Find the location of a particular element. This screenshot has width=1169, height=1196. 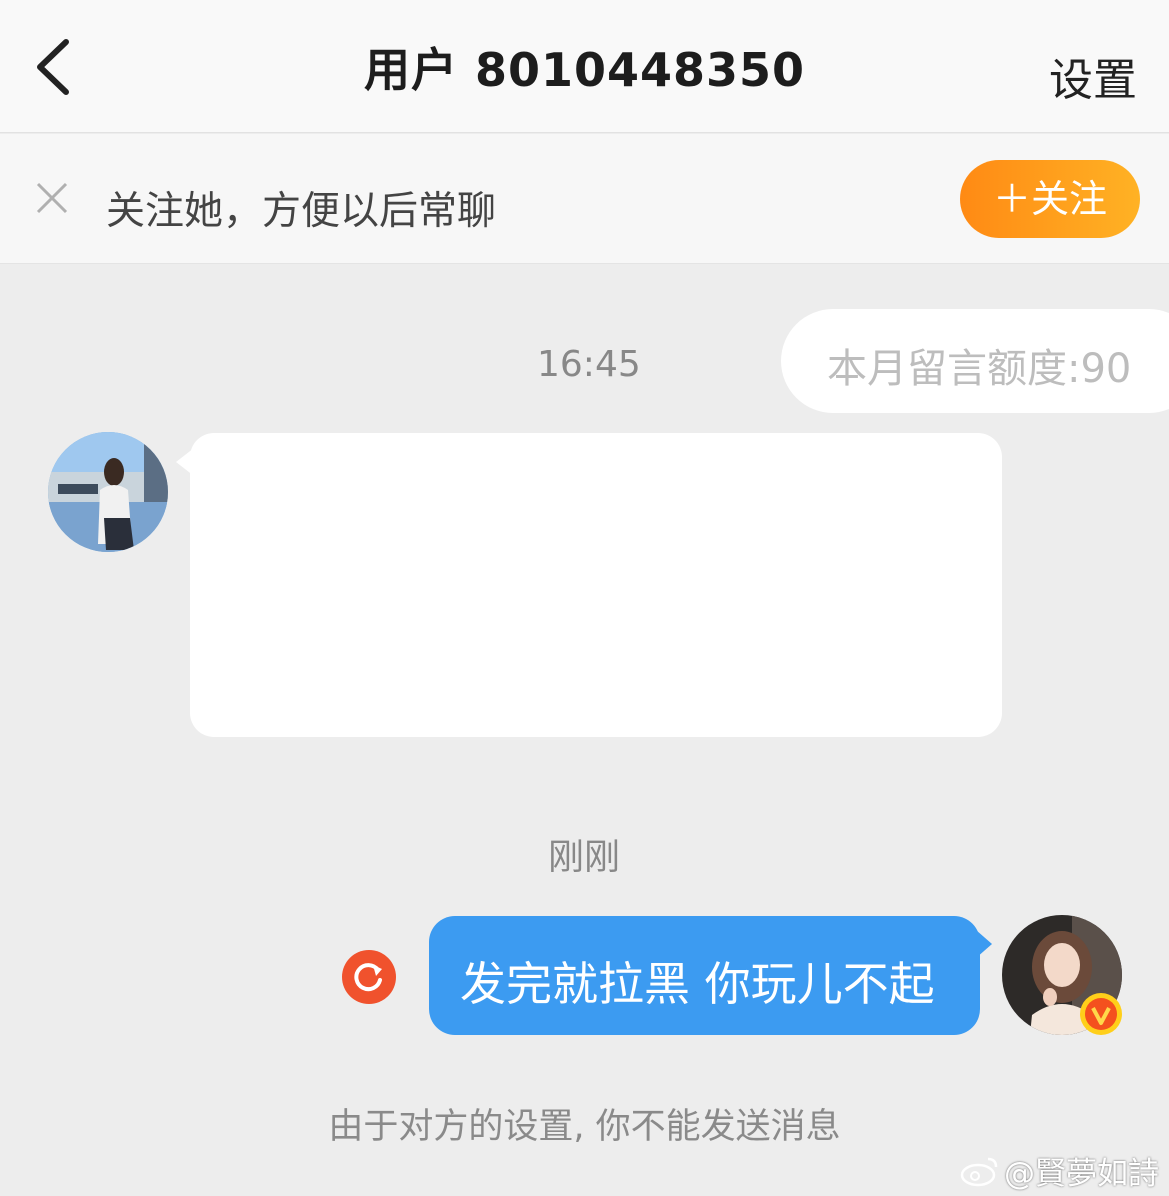

weibo-icon is located at coordinates (979, 1171).